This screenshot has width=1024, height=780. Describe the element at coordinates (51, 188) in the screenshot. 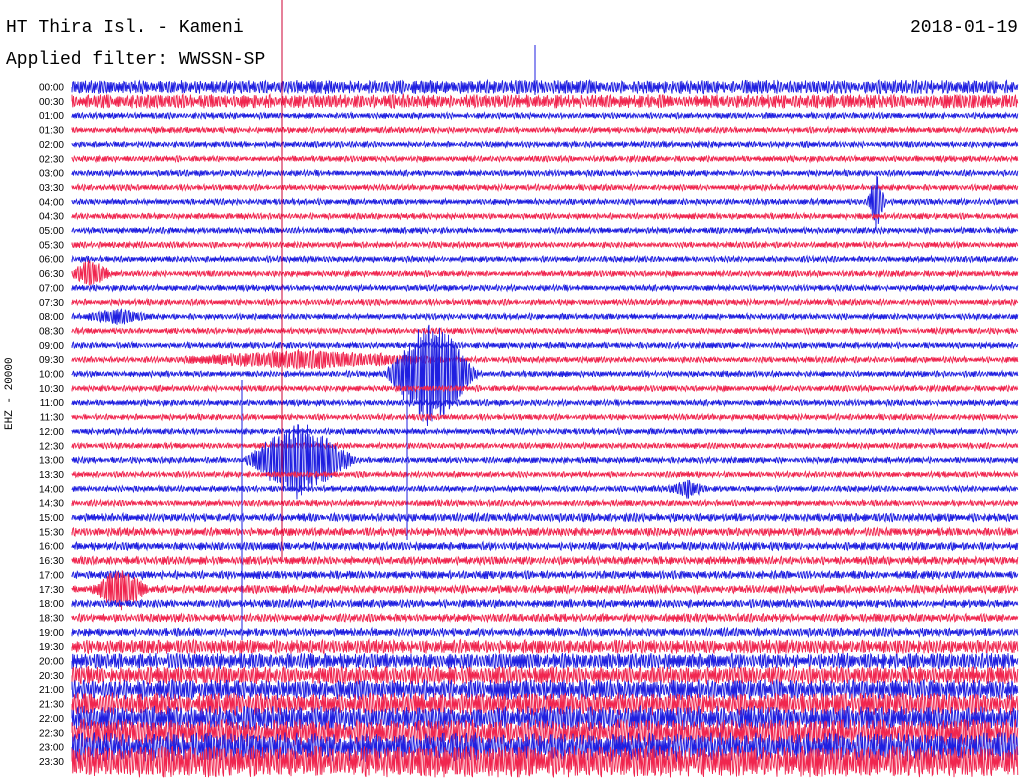

I see `time-label: 03:30` at that location.